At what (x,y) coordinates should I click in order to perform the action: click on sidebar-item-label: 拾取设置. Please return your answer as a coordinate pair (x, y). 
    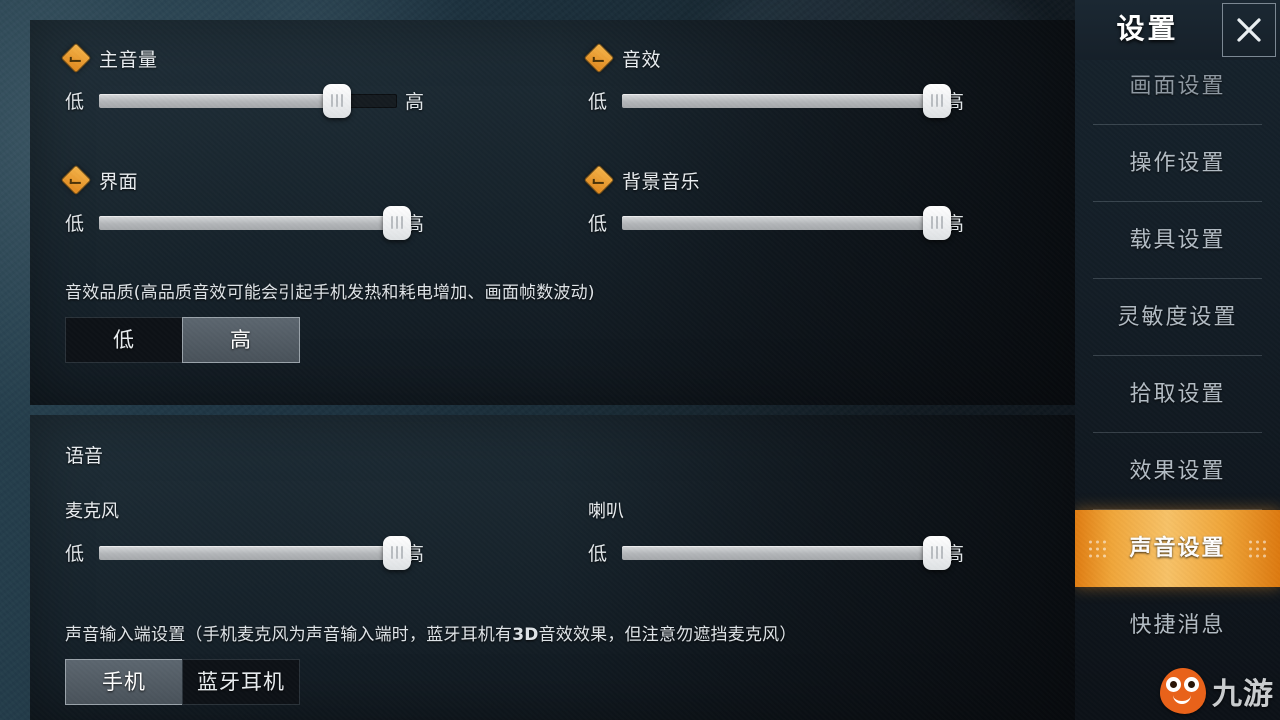
    Looking at the image, I should click on (1177, 394).